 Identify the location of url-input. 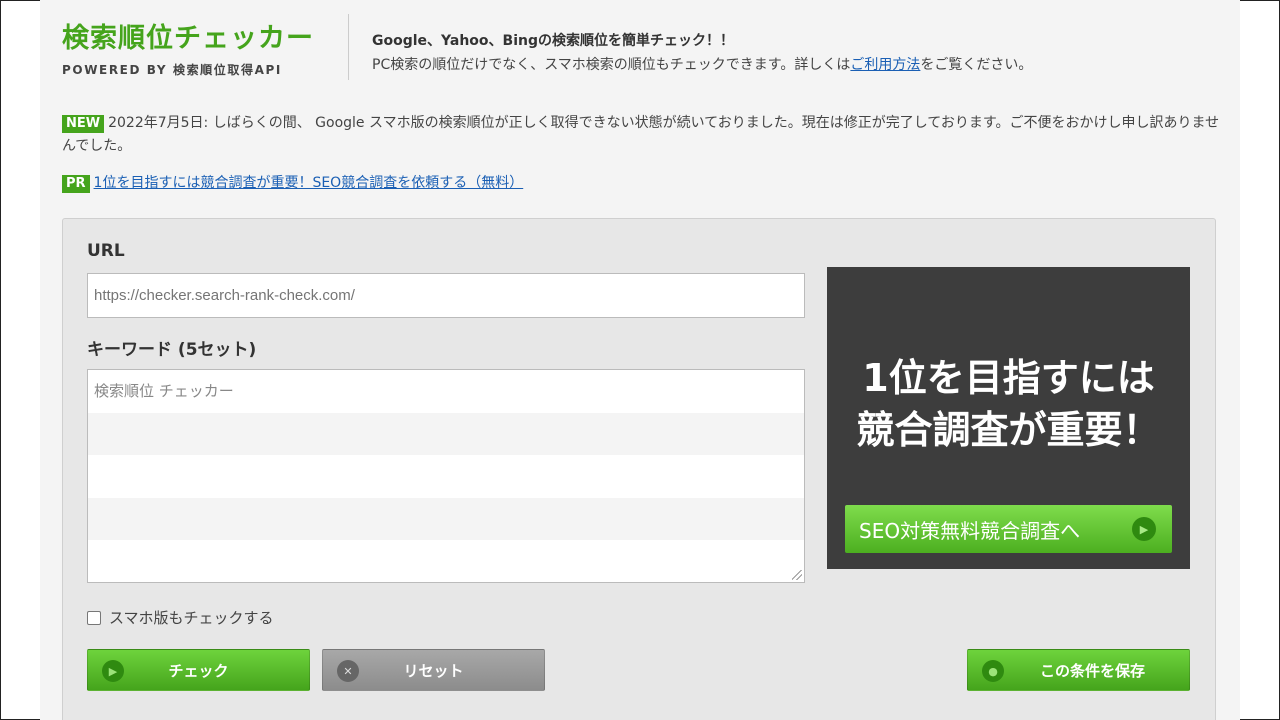
(446, 295).